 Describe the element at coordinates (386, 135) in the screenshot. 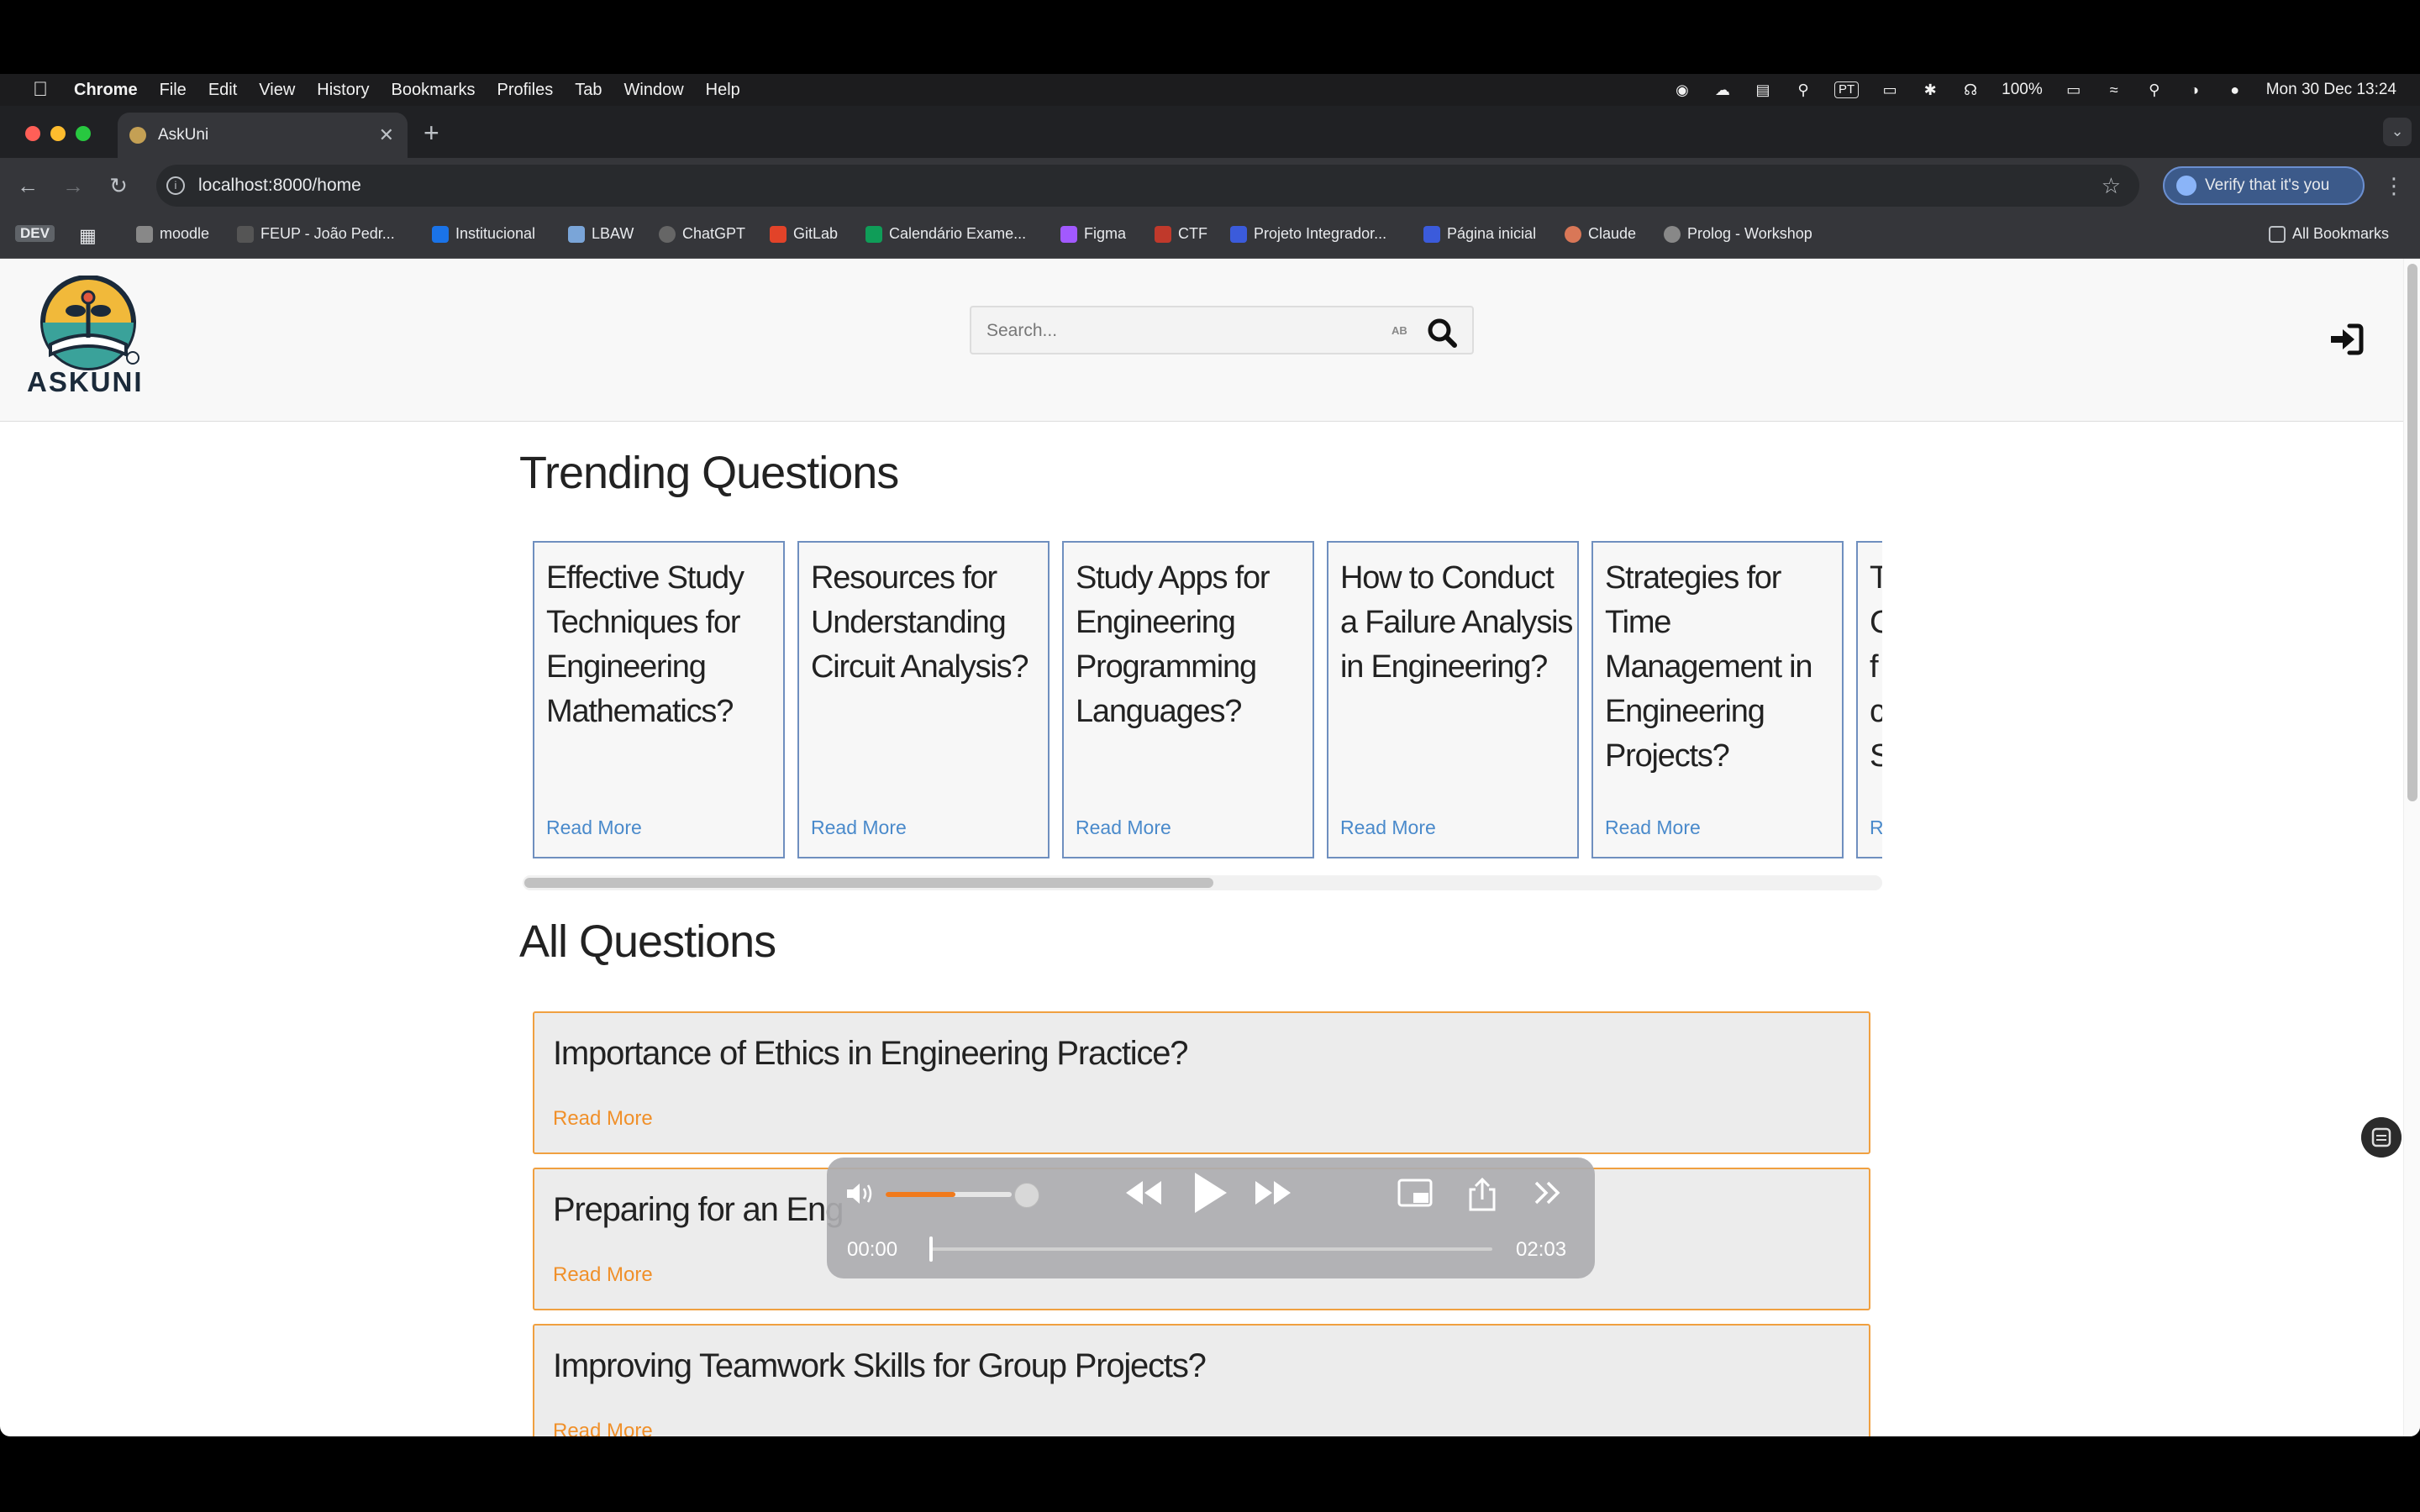

I see `tab-close-icon: ✕` at that location.